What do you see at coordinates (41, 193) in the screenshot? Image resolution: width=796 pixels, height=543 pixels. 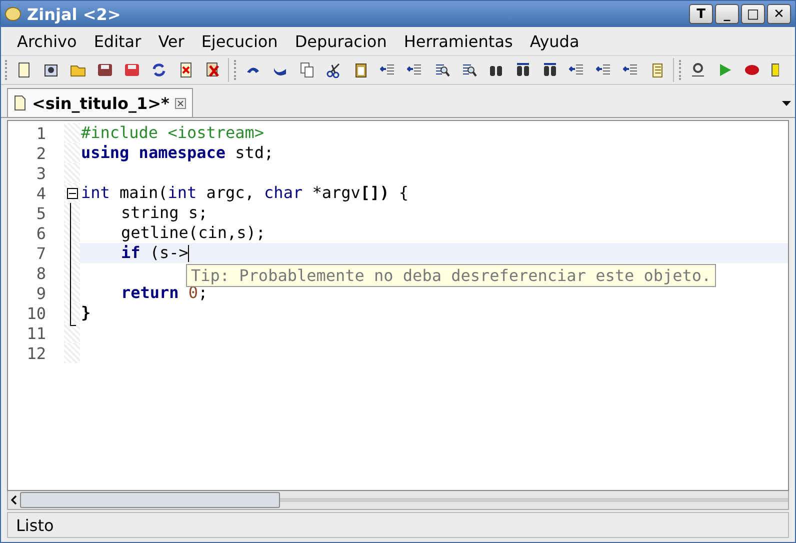 I see `line-number: 4` at bounding box center [41, 193].